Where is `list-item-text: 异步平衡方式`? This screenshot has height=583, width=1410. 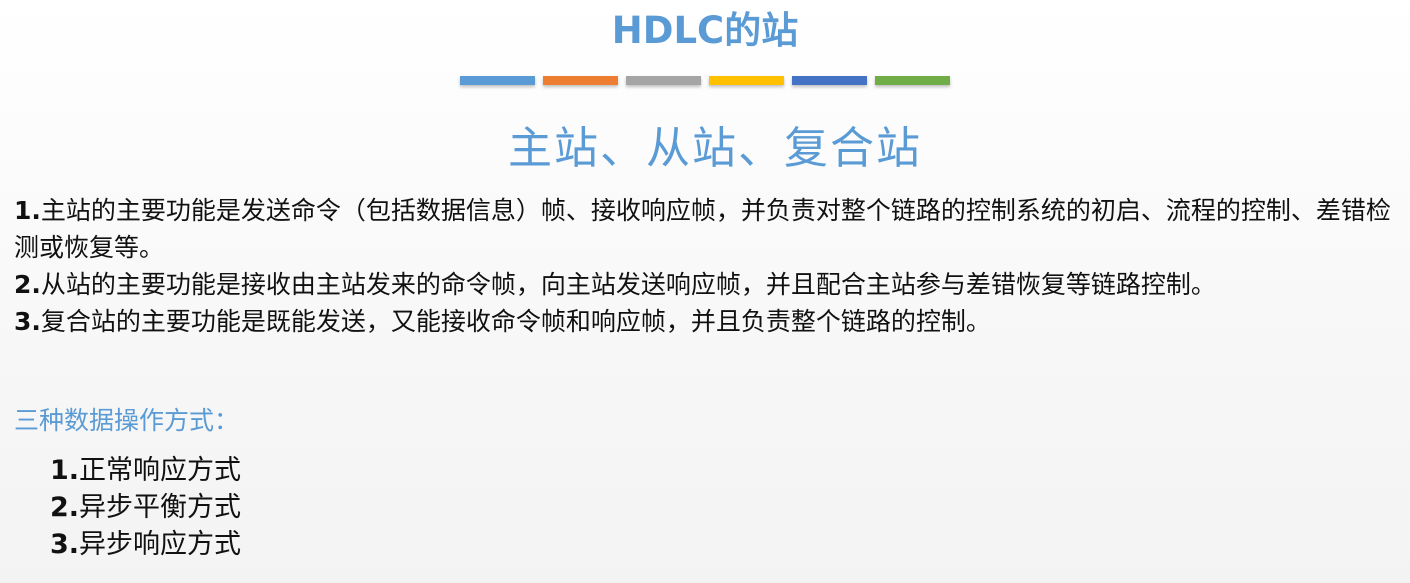 list-item-text: 异步平衡方式 is located at coordinates (160, 507).